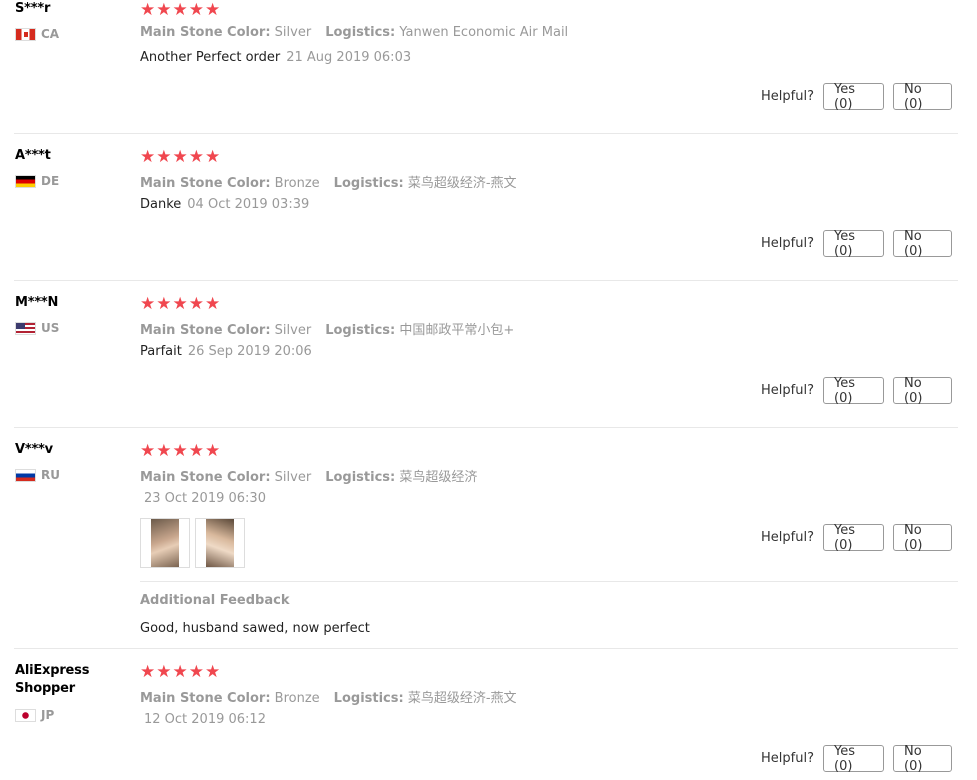 The height and width of the screenshot is (780, 977). What do you see at coordinates (25, 181) in the screenshot?
I see `germany-flag-icon` at bounding box center [25, 181].